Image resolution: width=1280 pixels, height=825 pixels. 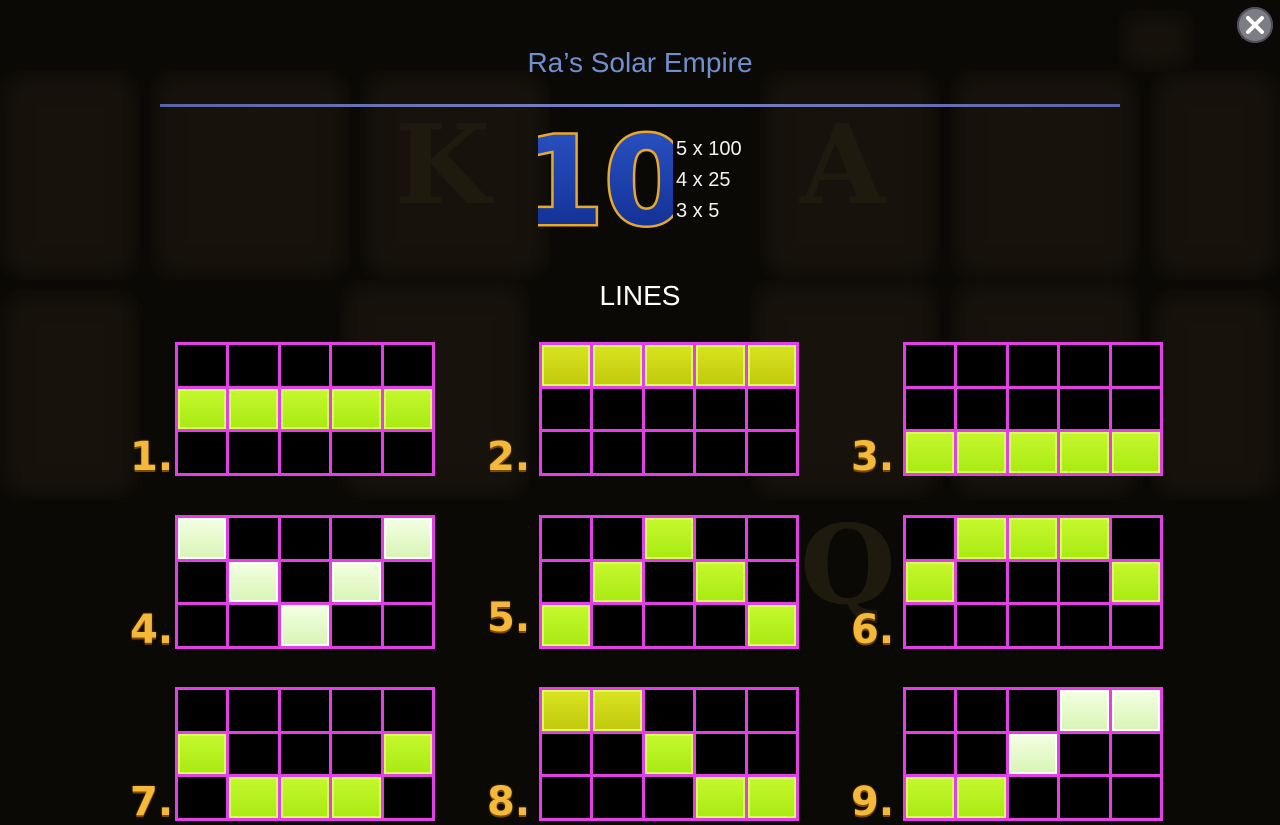 What do you see at coordinates (640, 295) in the screenshot?
I see `lines-heading: LINES` at bounding box center [640, 295].